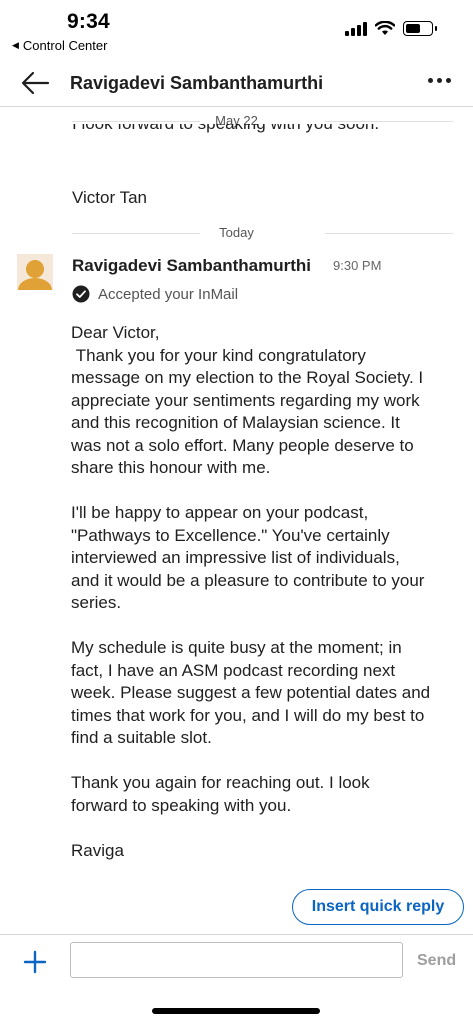 Image resolution: width=473 pixels, height=1024 pixels. What do you see at coordinates (81, 294) in the screenshot?
I see `check-circle-icon` at bounding box center [81, 294].